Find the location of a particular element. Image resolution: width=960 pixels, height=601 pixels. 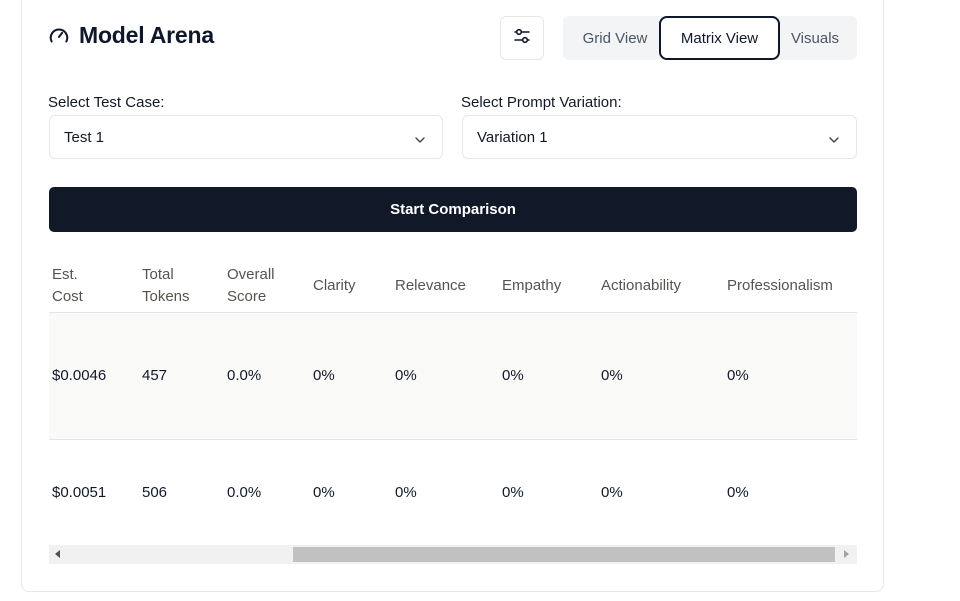

tab-visuals: Visuals is located at coordinates (815, 38).